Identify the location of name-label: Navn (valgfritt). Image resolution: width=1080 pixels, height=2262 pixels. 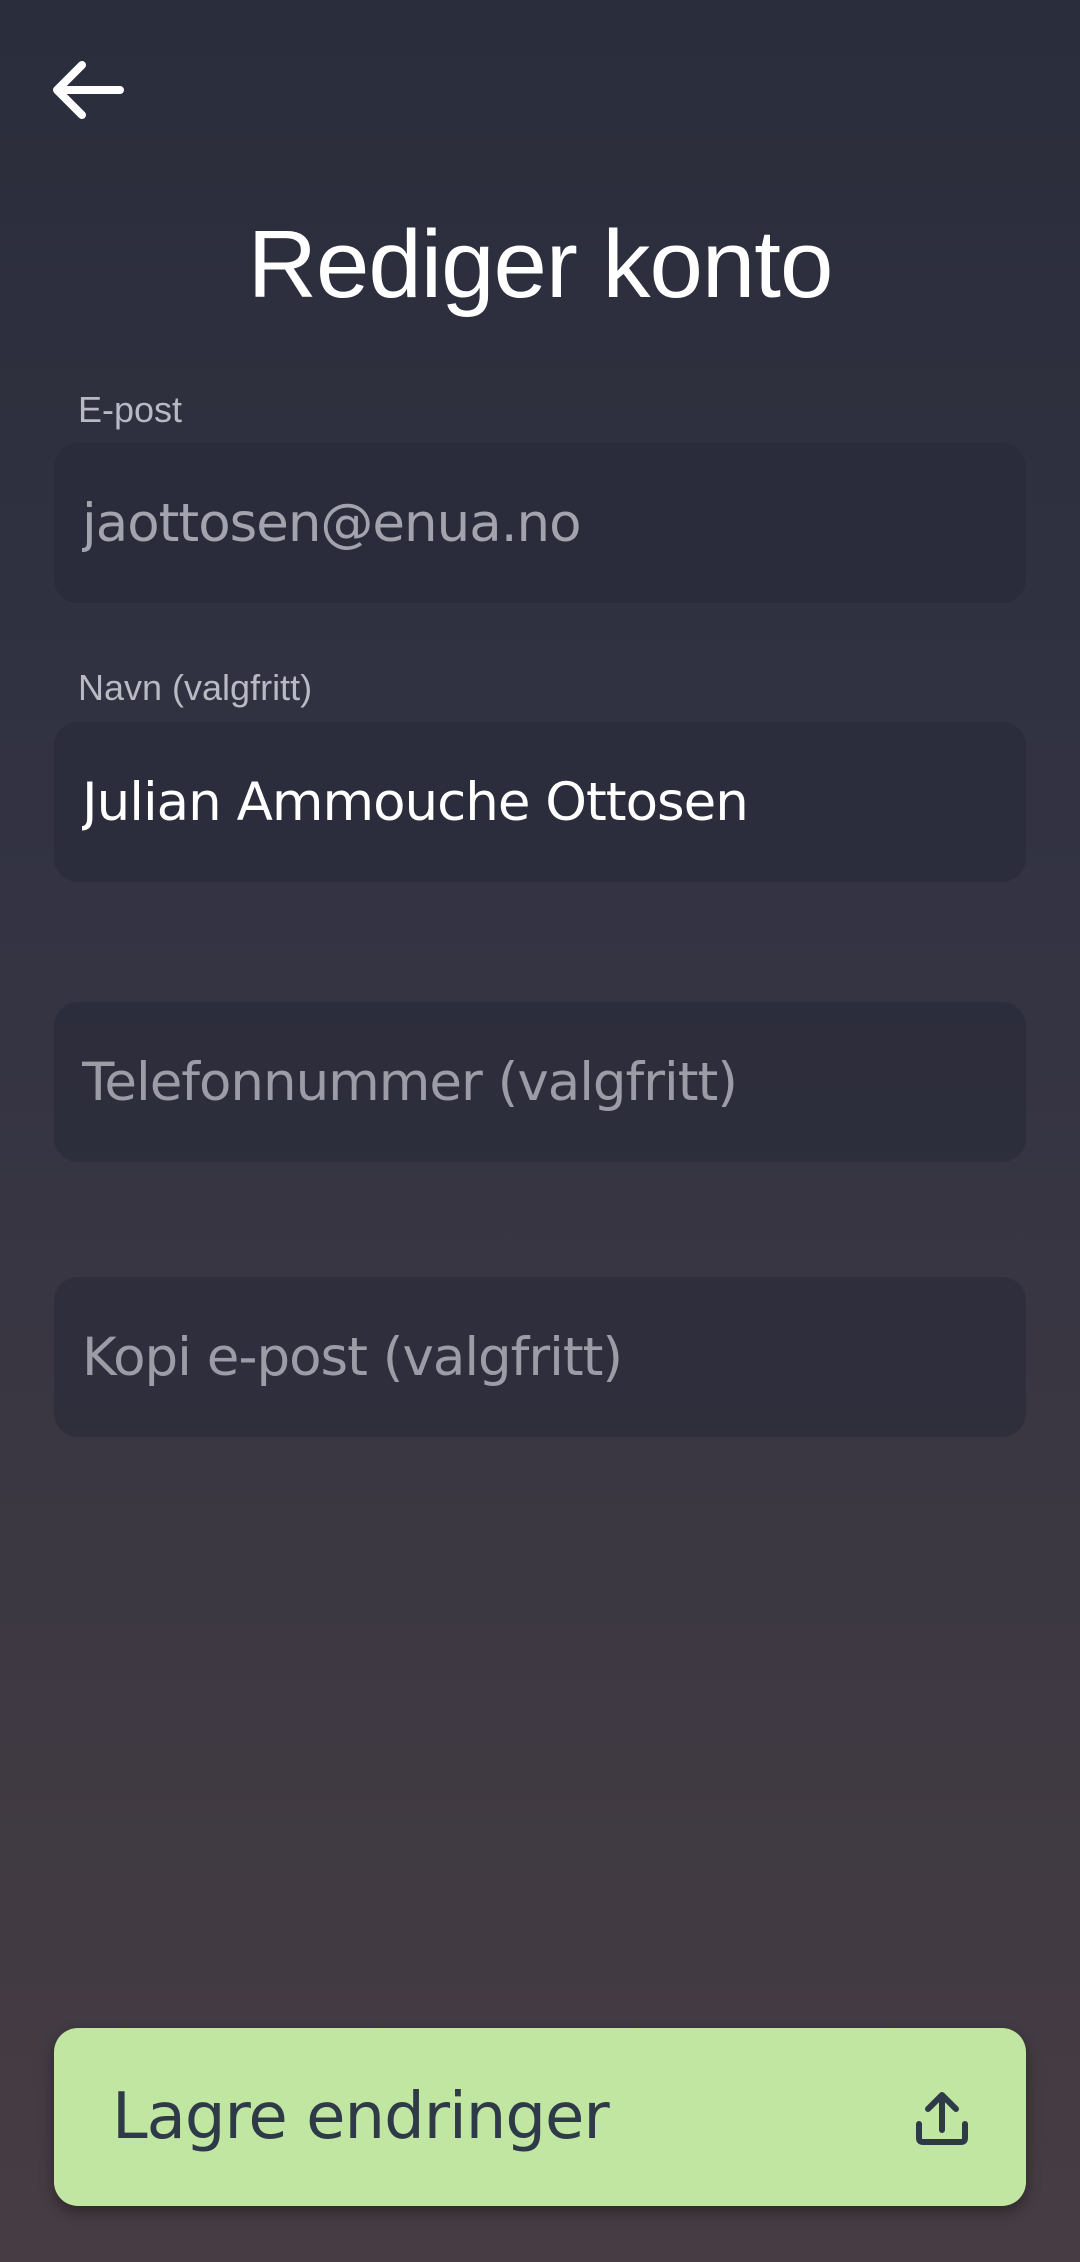
(195, 687).